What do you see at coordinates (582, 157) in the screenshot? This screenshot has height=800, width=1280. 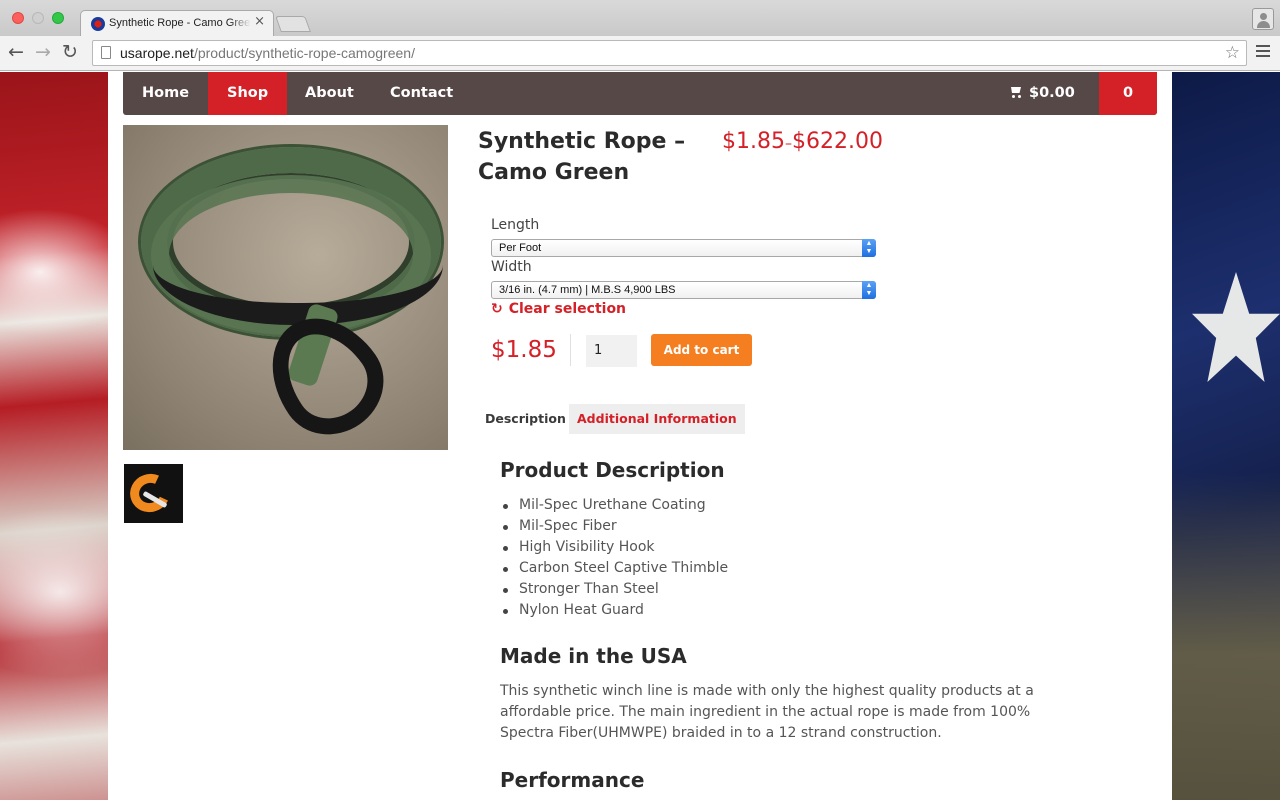 I see `product-title: Synthetic Rope – Camo Green` at bounding box center [582, 157].